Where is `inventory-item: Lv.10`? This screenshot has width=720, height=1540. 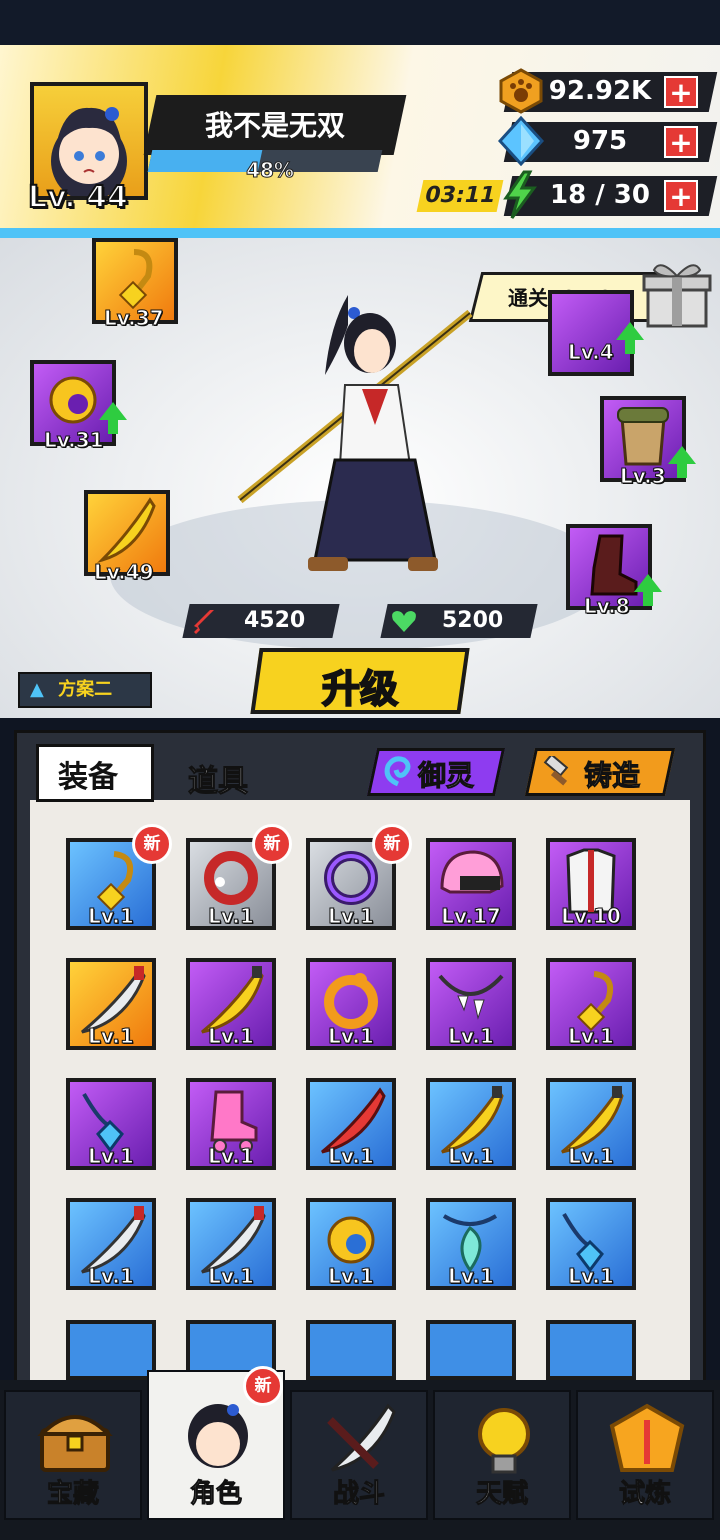 inventory-item: Lv.10 is located at coordinates (591, 884).